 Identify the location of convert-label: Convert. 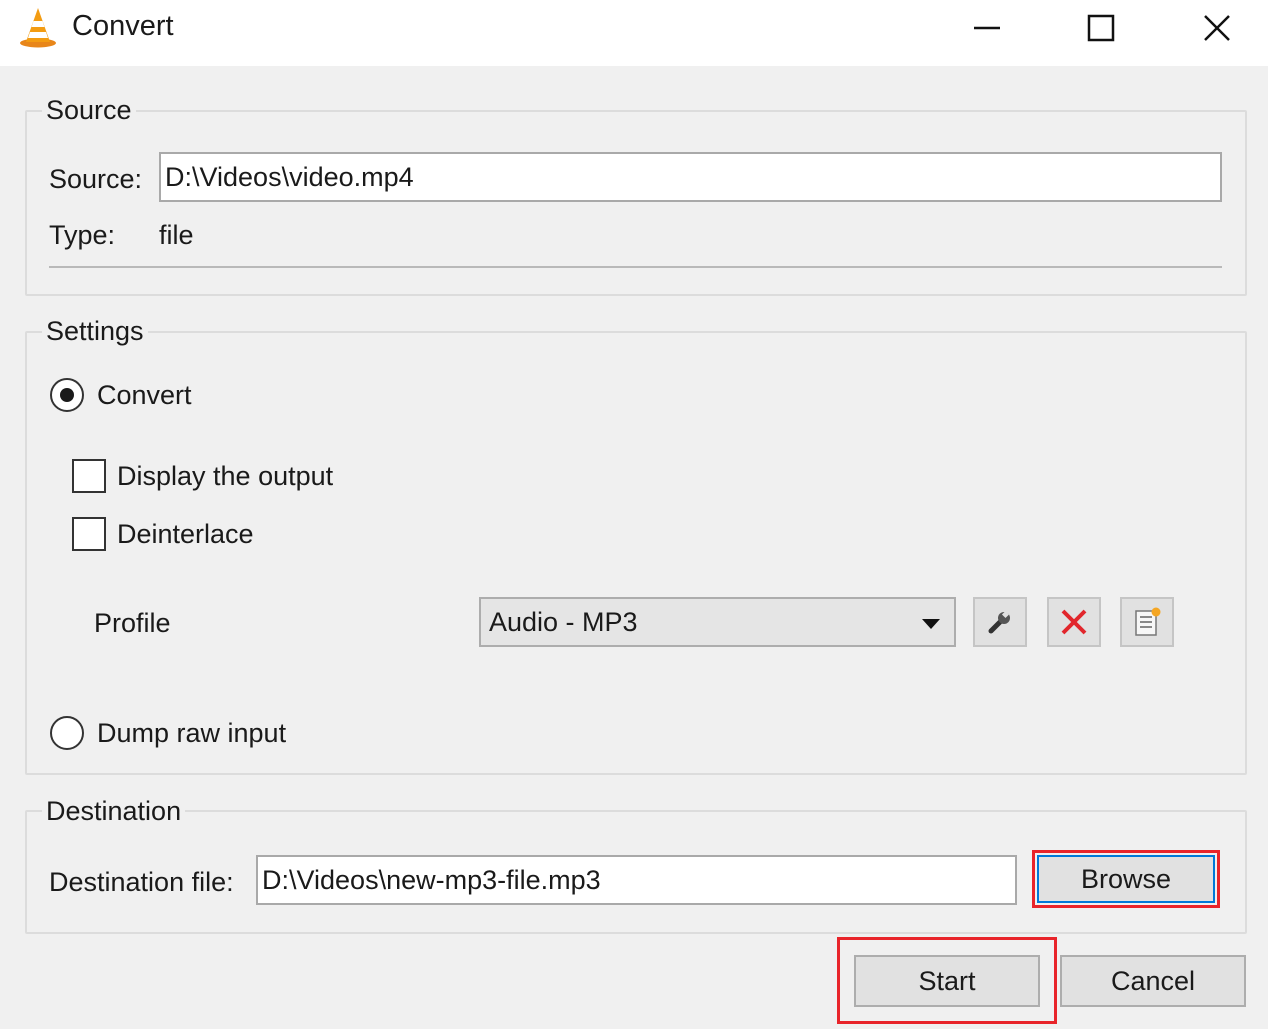
(144, 395).